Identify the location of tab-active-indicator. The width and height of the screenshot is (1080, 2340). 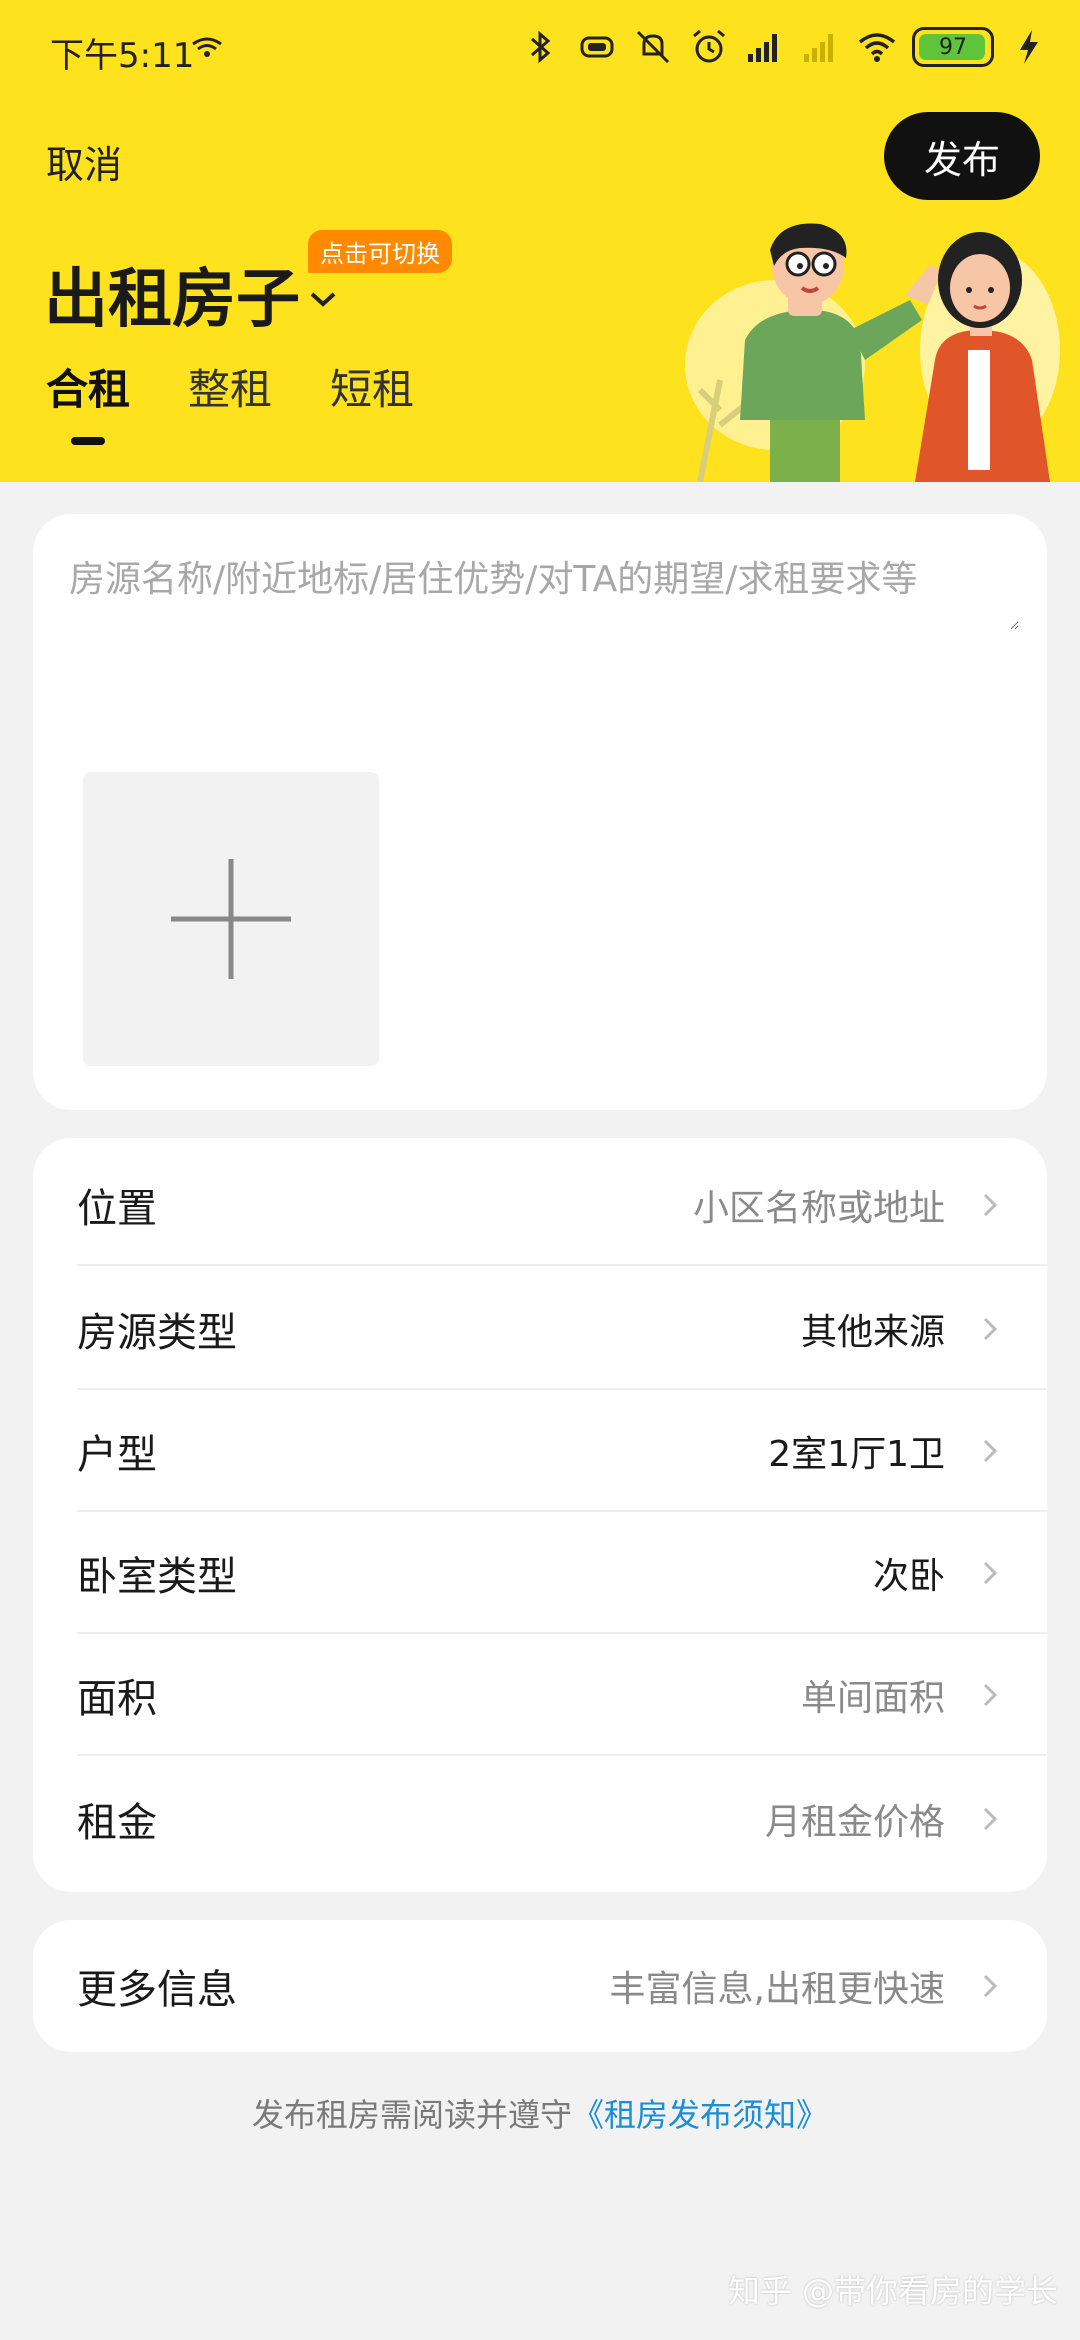
(88, 441).